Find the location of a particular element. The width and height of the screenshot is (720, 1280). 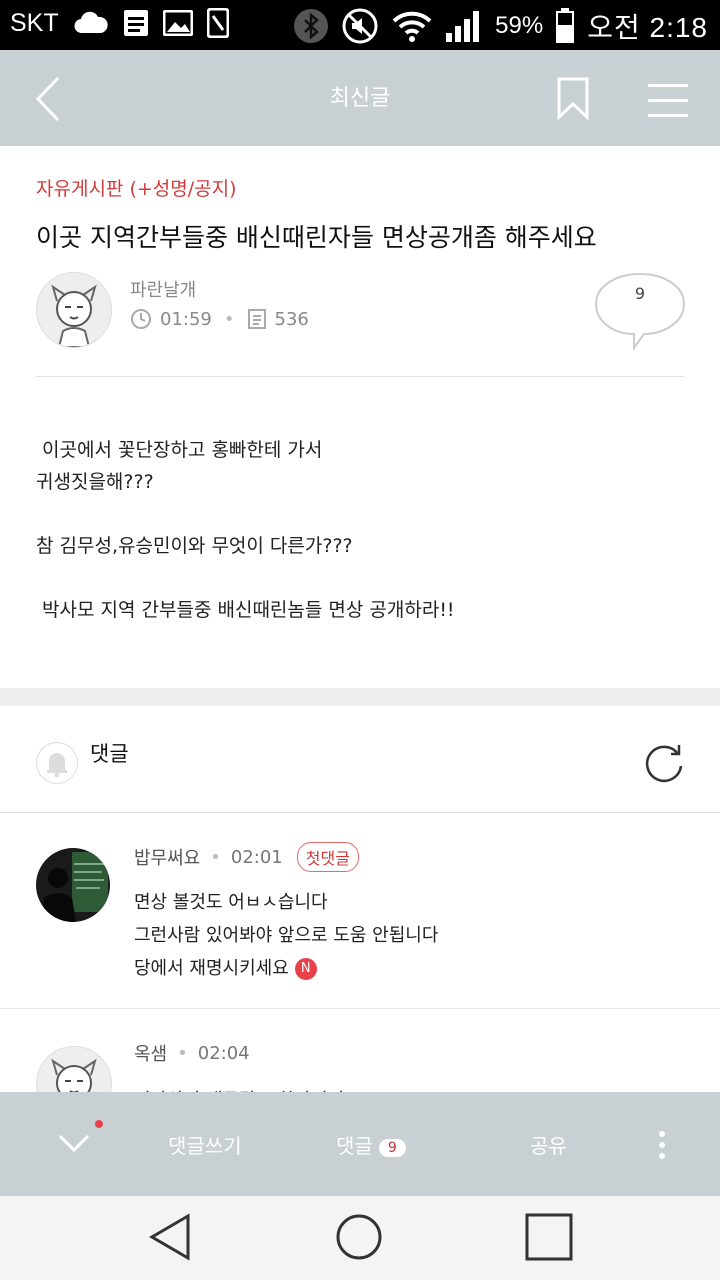

body-line: 참 김무성,유승민이와 무엇이 다른가??? is located at coordinates (194, 546).